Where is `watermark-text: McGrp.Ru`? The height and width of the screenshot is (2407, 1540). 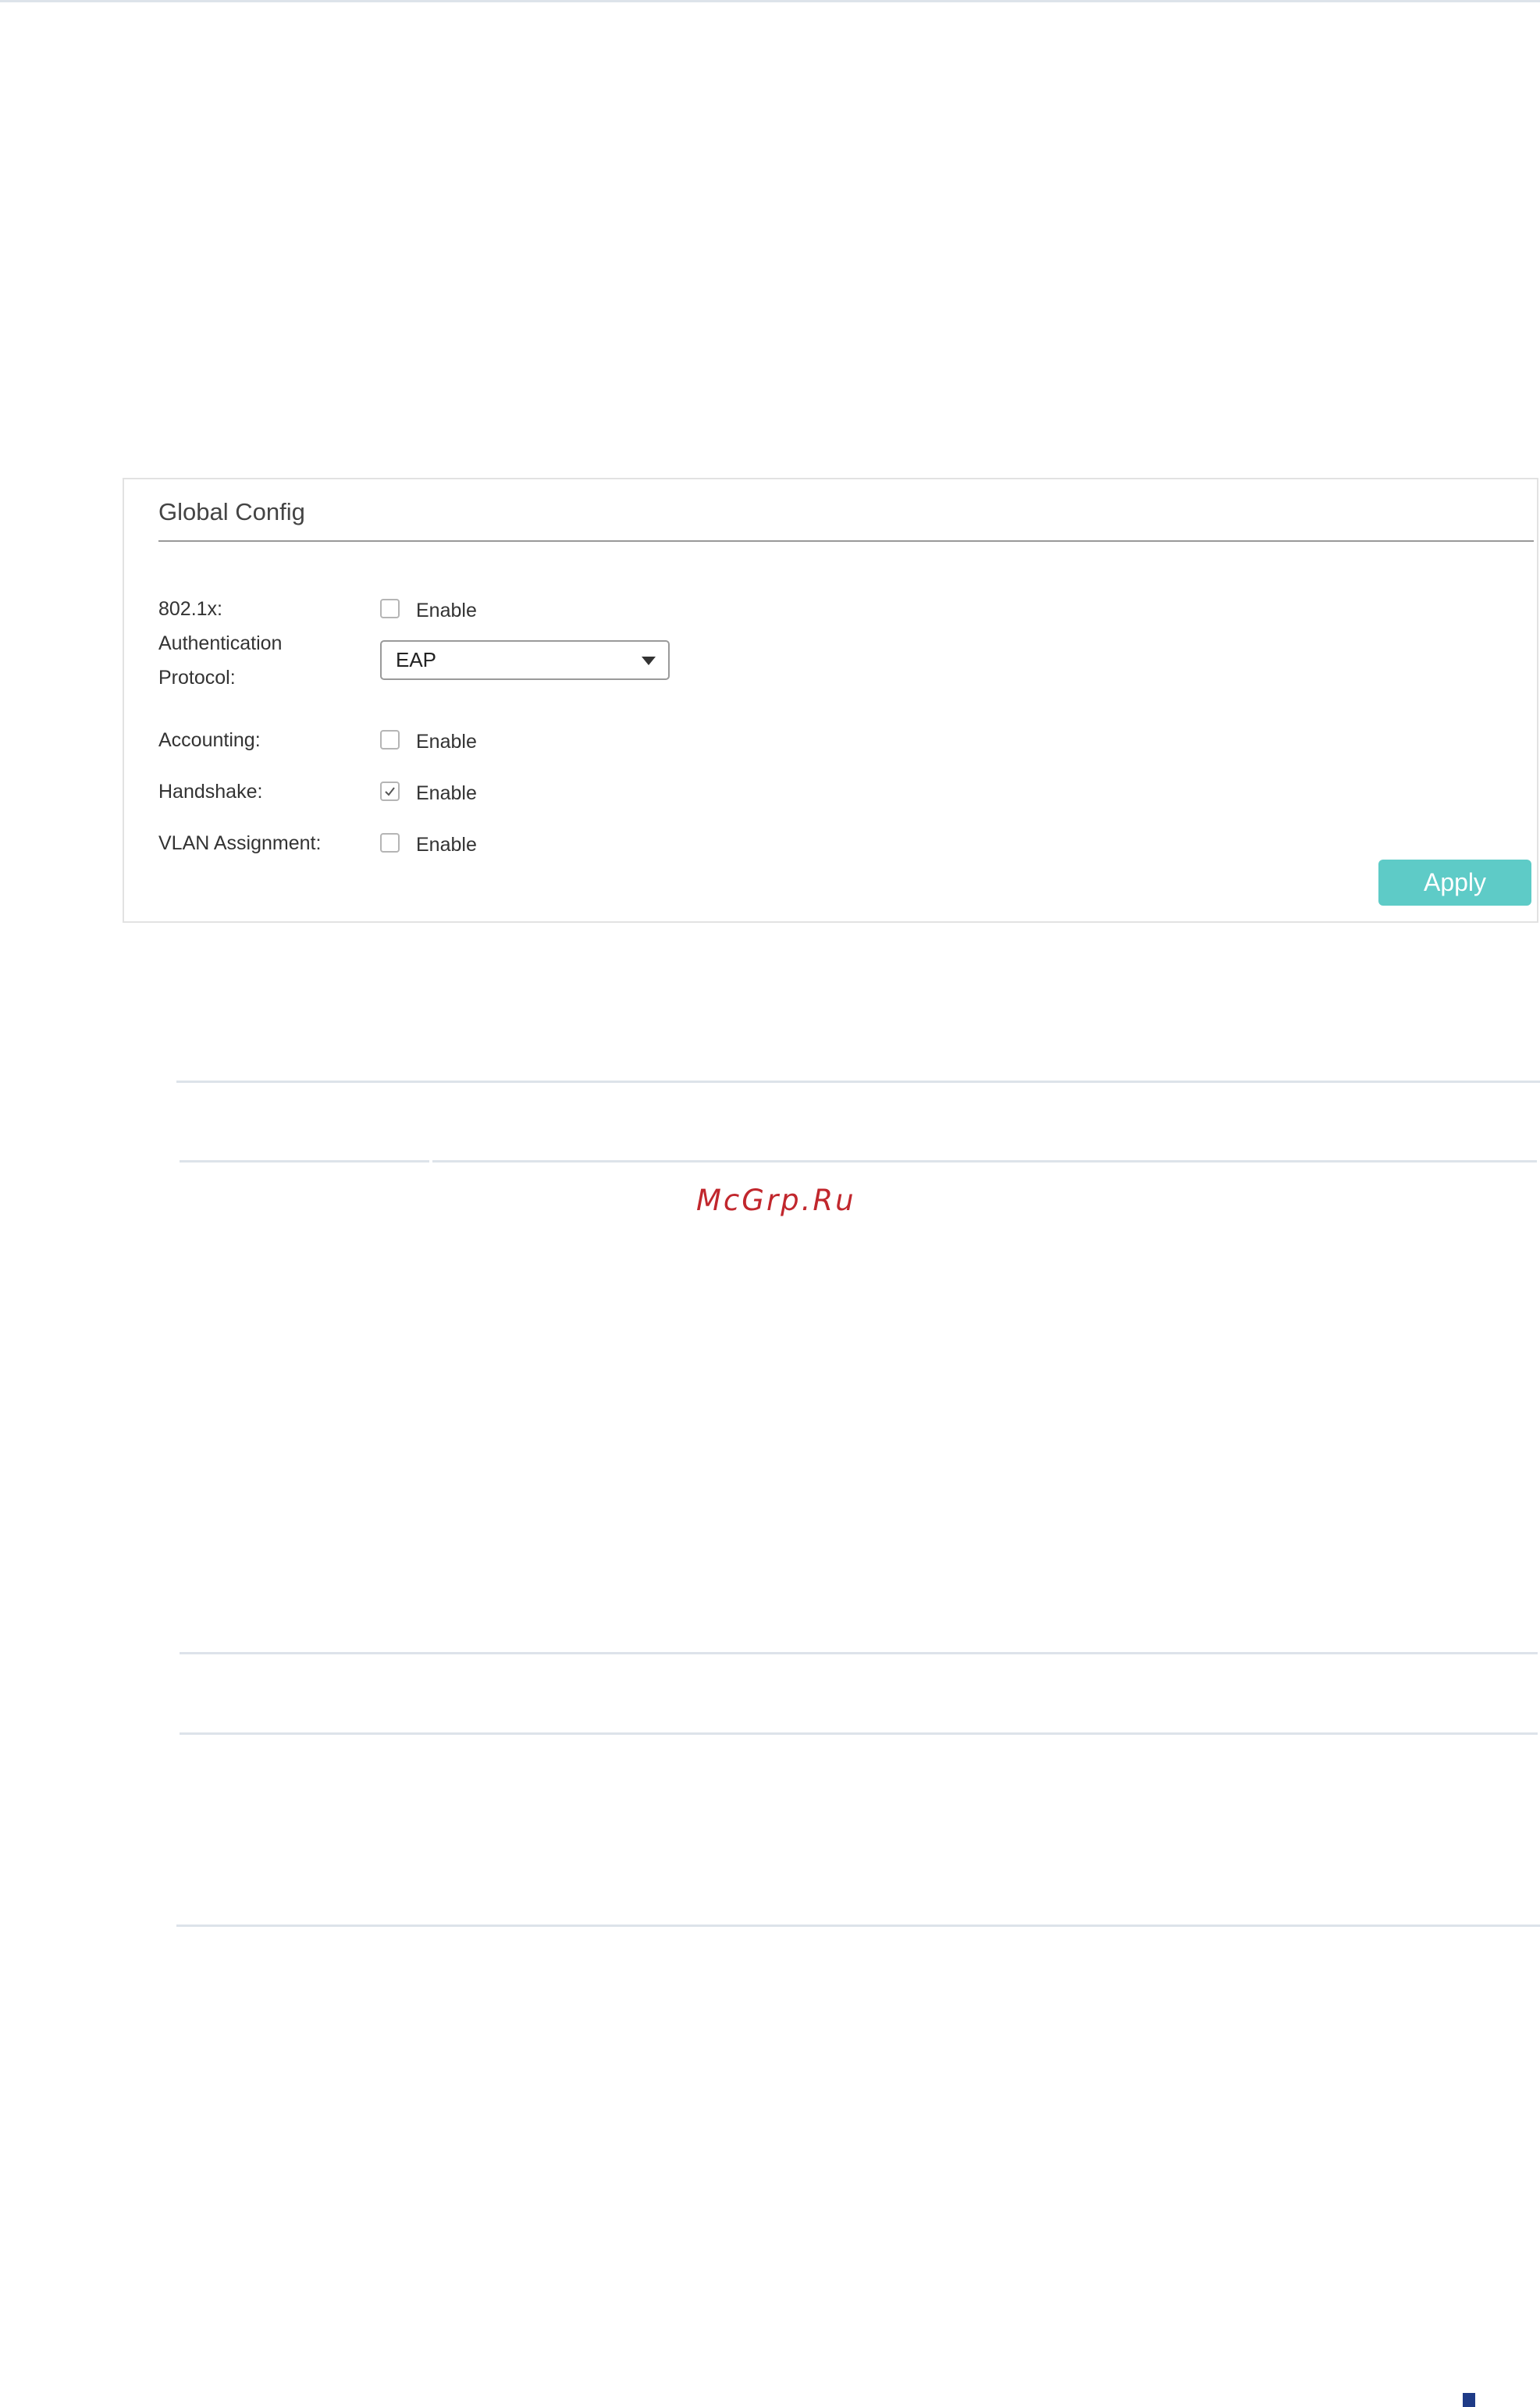
watermark-text: McGrp.Ru is located at coordinates (776, 1200).